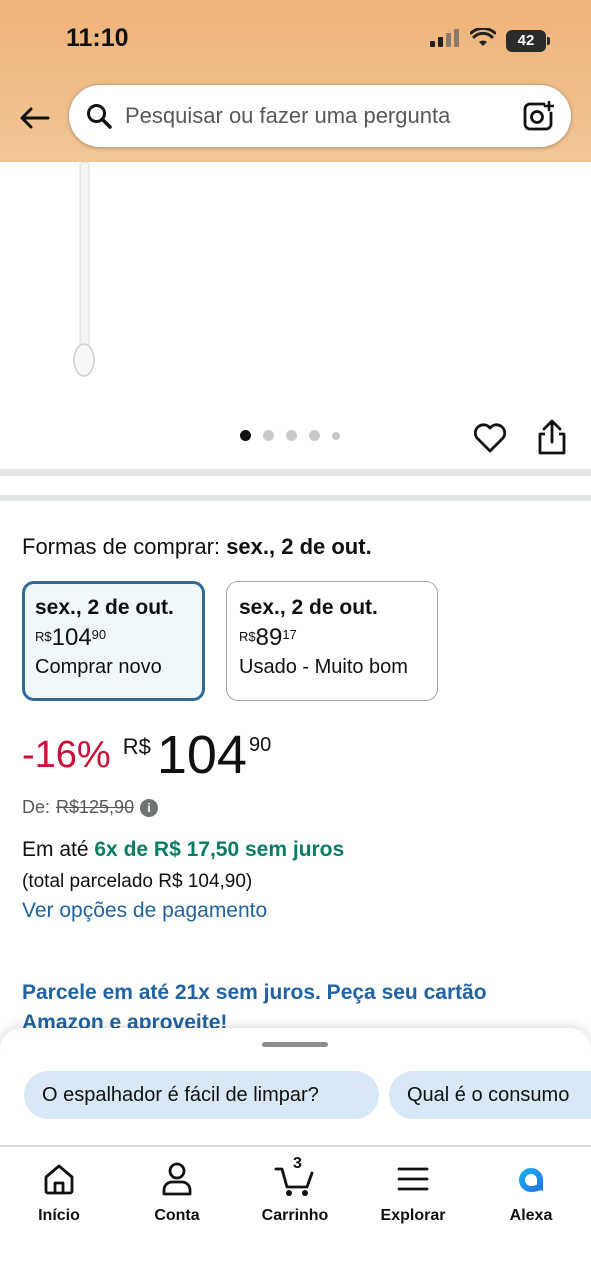 The height and width of the screenshot is (1280, 591). I want to click on price-cents: 90, so click(260, 745).